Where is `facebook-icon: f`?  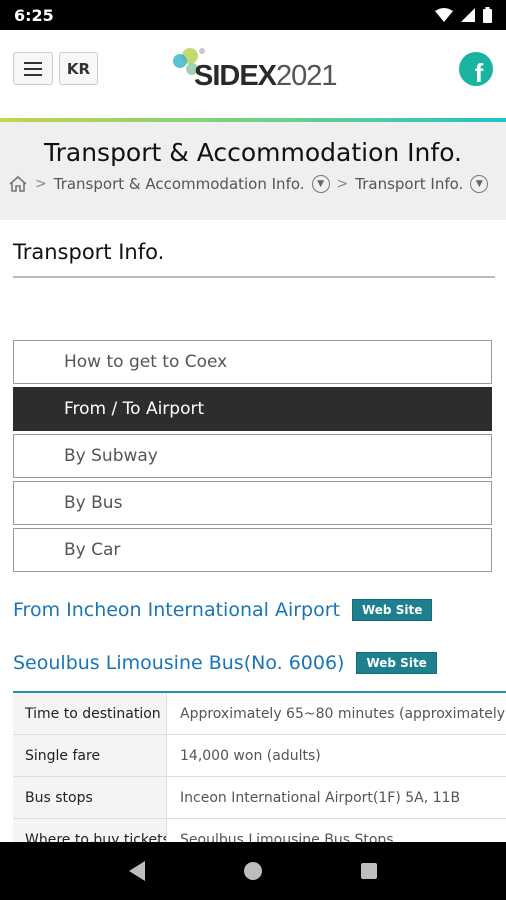 facebook-icon: f is located at coordinates (476, 69).